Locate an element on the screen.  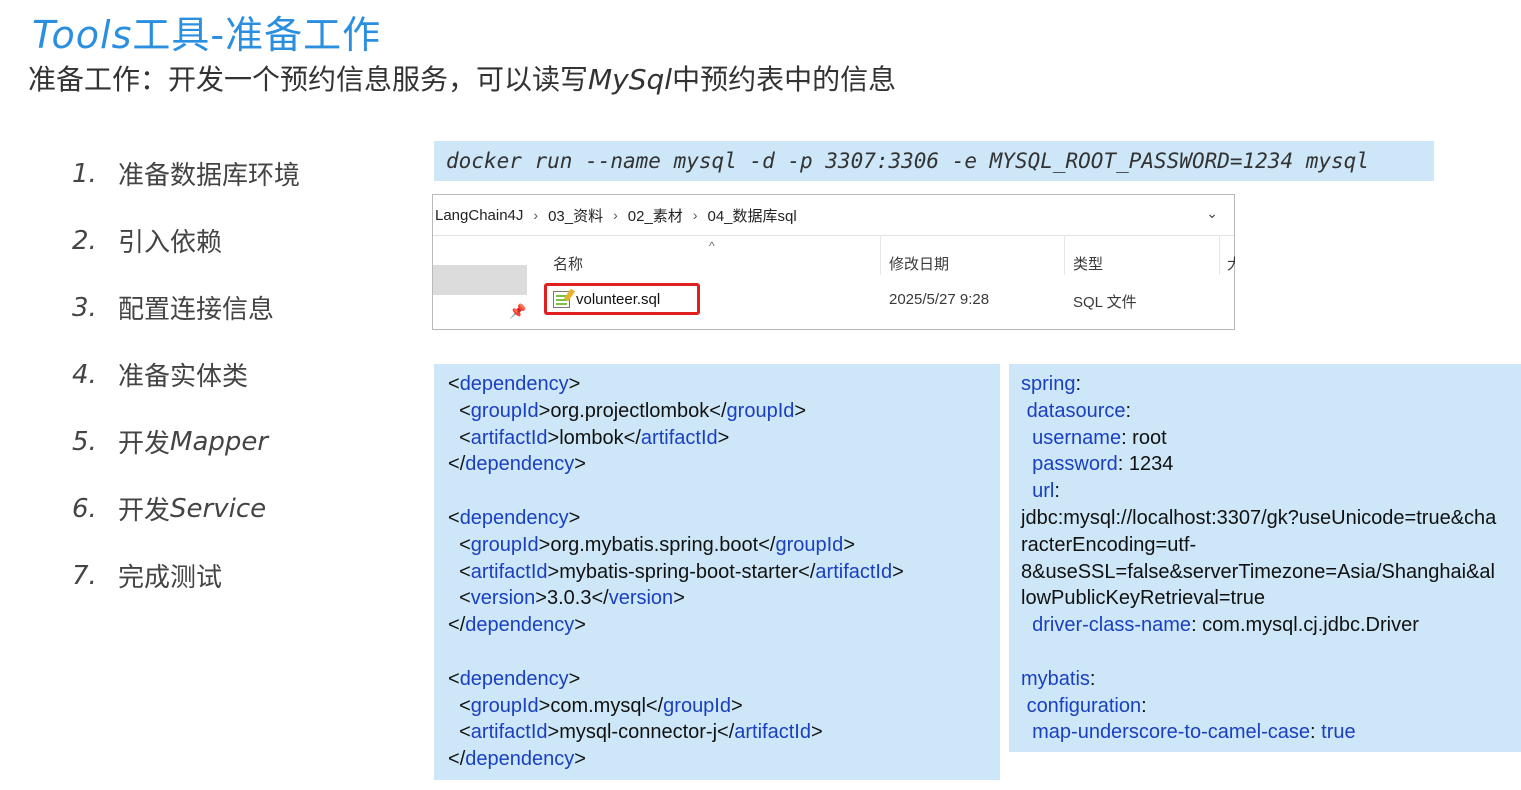
title-latin: Tools is located at coordinates (82, 35).